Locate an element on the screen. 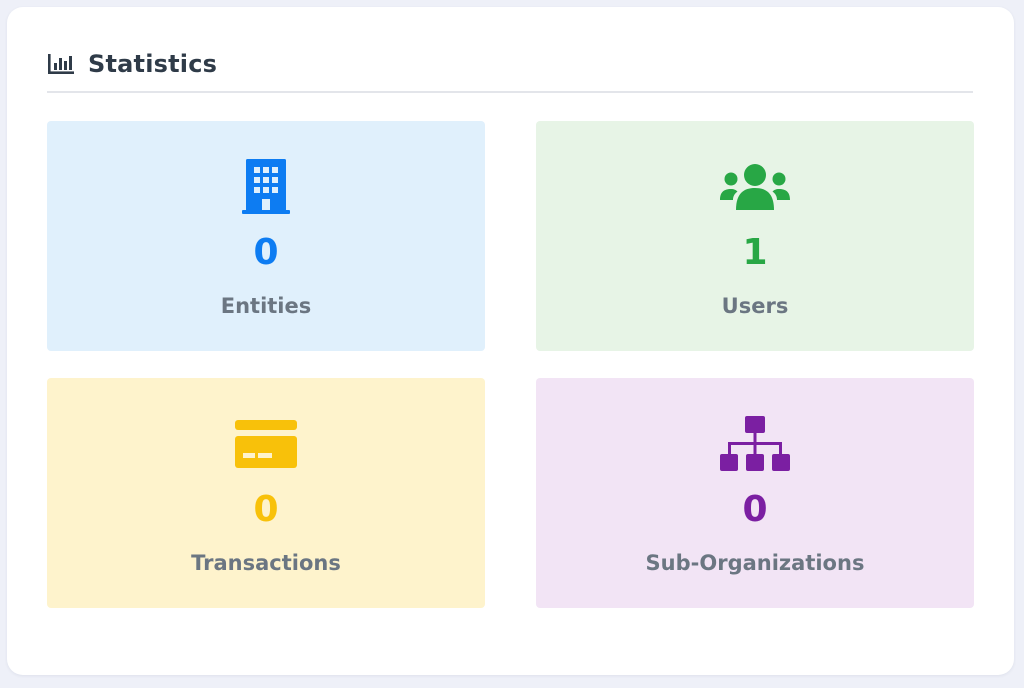 This screenshot has height=688, width=1024. stat-value-sub-organizations: 0 is located at coordinates (755, 509).